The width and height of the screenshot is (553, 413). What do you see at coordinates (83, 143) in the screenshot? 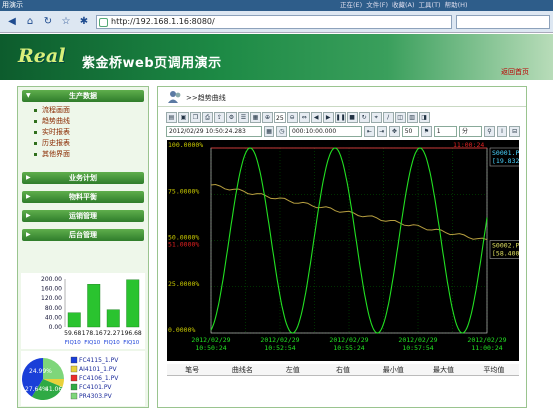
I see `sidebar-item-history-report: 历史报表` at bounding box center [83, 143].